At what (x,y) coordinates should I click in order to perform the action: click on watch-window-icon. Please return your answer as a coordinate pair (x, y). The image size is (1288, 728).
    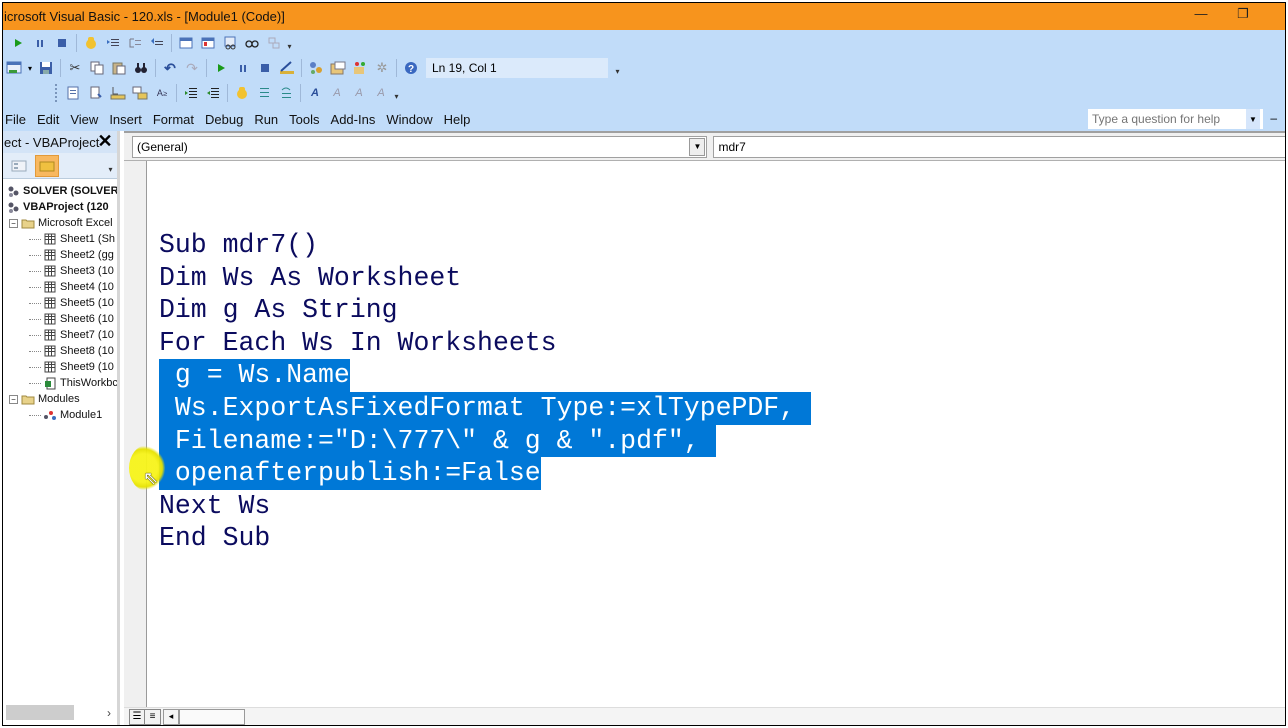
    Looking at the image, I should click on (230, 43).